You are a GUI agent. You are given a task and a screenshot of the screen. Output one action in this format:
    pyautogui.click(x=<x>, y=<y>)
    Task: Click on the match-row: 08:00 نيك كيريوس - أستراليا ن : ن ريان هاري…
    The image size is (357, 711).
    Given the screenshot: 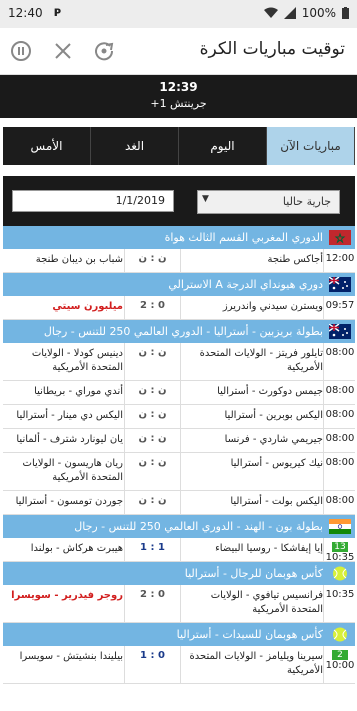 What is the action you would take?
    pyautogui.click(x=179, y=472)
    